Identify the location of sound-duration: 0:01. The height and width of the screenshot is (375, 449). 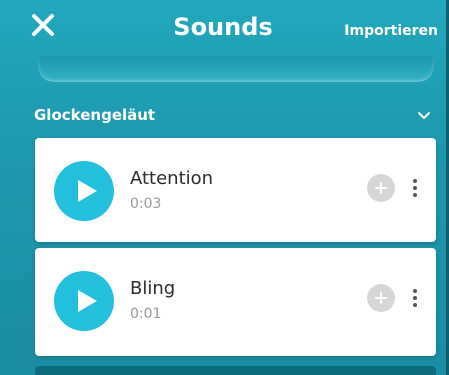
(146, 314).